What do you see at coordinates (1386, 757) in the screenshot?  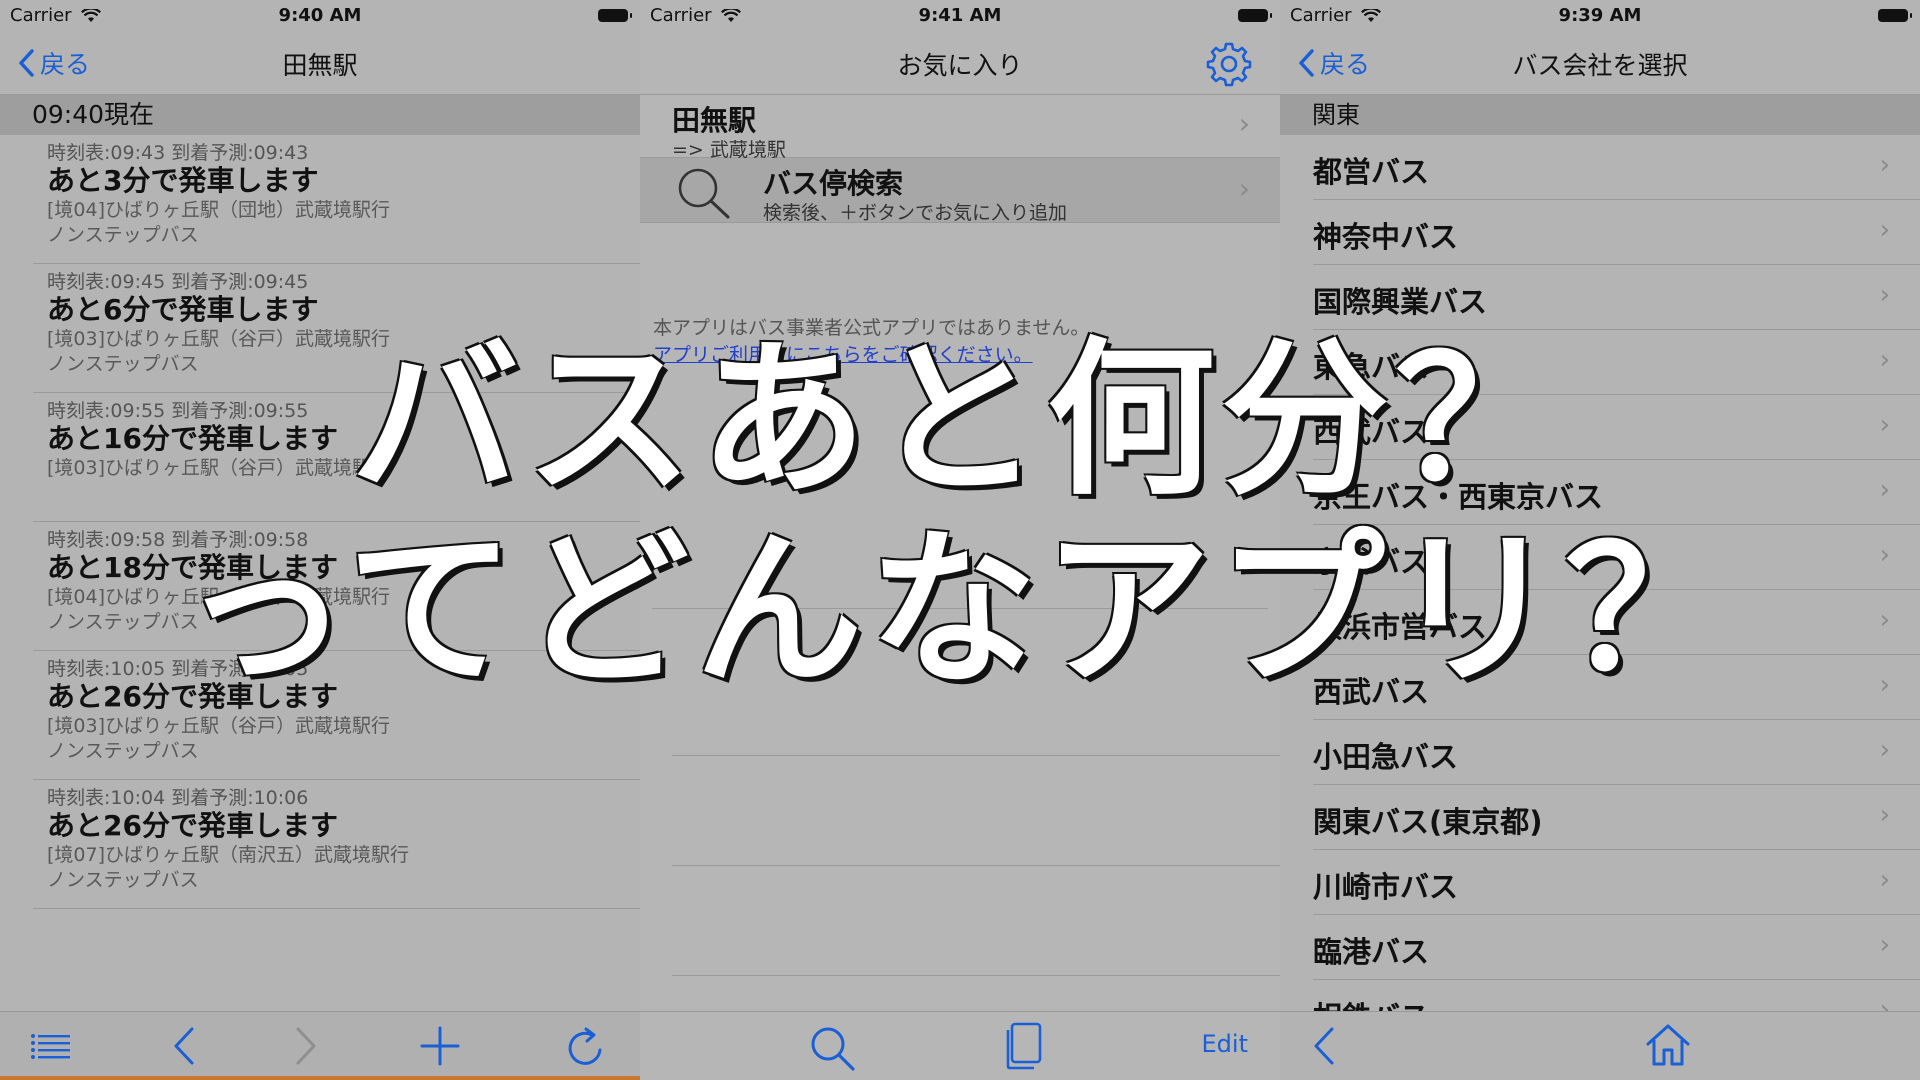 I see `company-name: 小田急バス` at bounding box center [1386, 757].